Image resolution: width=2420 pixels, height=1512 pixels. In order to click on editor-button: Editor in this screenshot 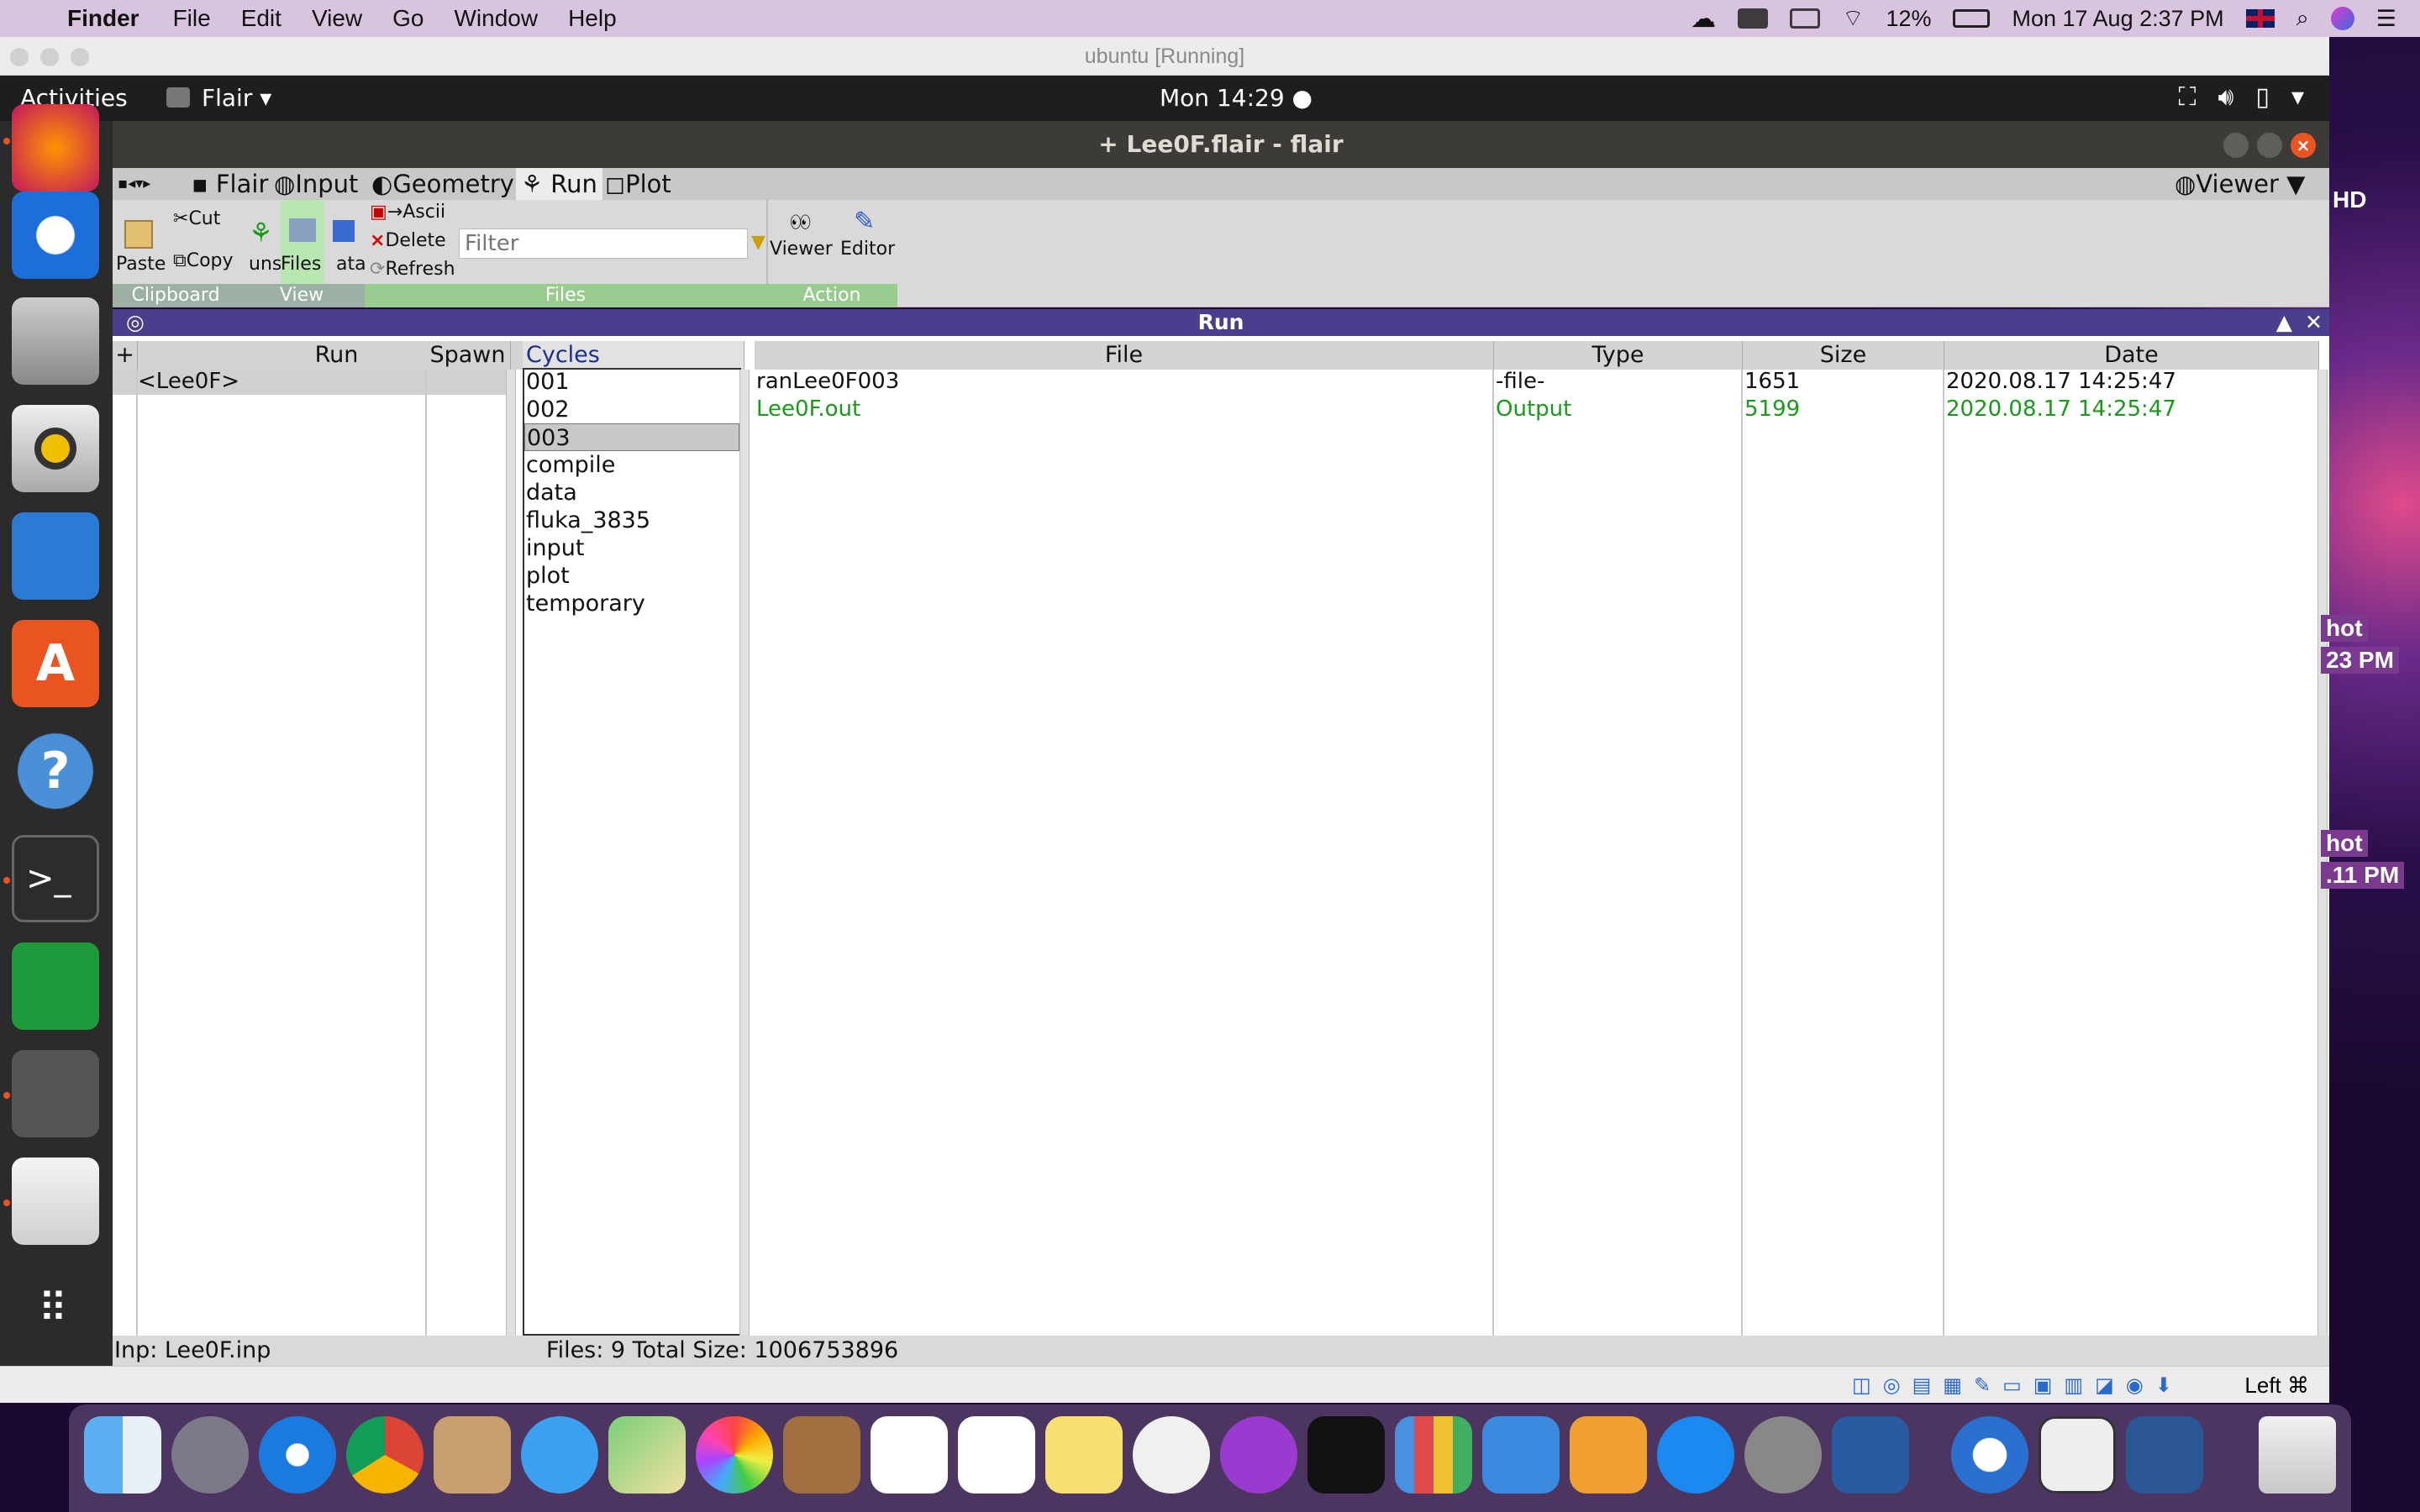, I will do `click(868, 249)`.